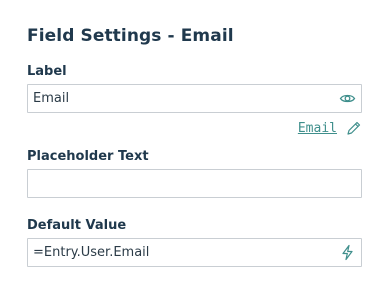 This screenshot has width=392, height=281. What do you see at coordinates (130, 36) in the screenshot?
I see `panel-title: Field Settings - Email` at bounding box center [130, 36].